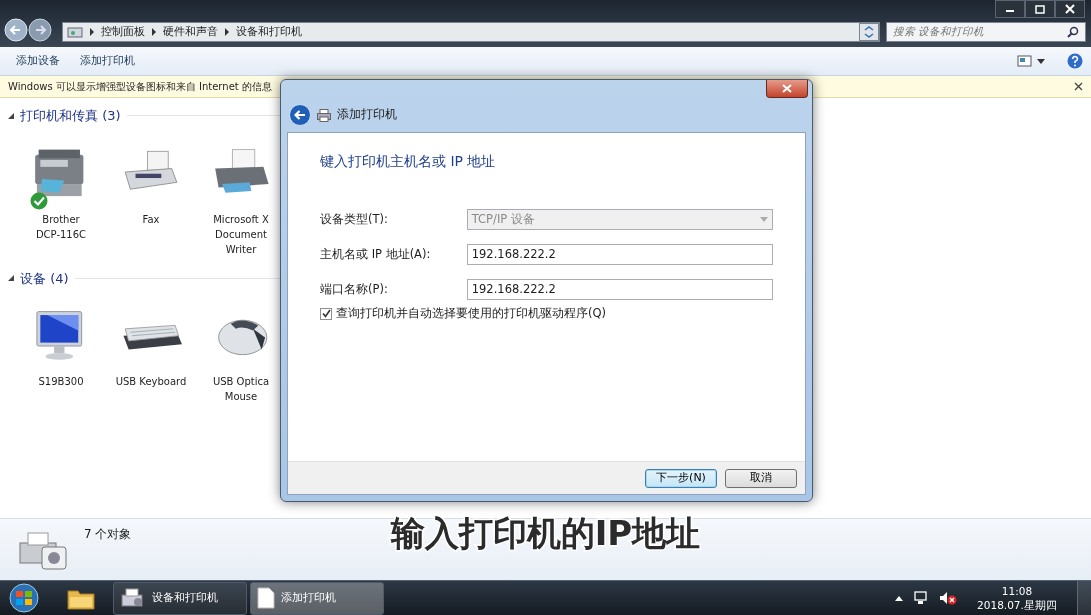 This screenshot has width=1091, height=615. What do you see at coordinates (180, 598) in the screenshot?
I see `taskbar-button: 设备和打印机` at bounding box center [180, 598].